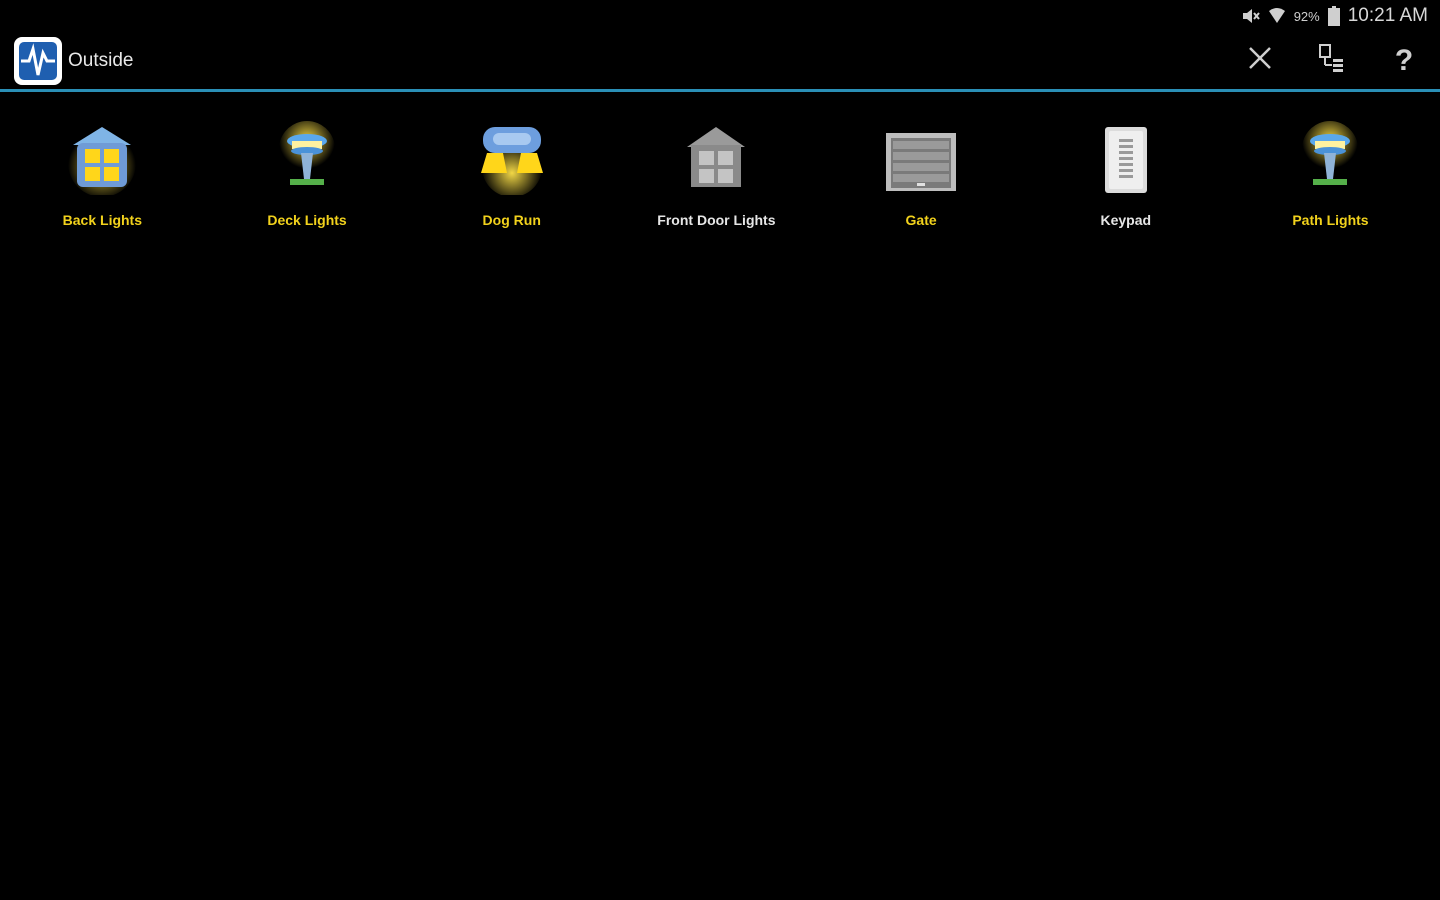 Image resolution: width=1440 pixels, height=900 pixels. What do you see at coordinates (1333, 16) in the screenshot?
I see `battery-icon` at bounding box center [1333, 16].